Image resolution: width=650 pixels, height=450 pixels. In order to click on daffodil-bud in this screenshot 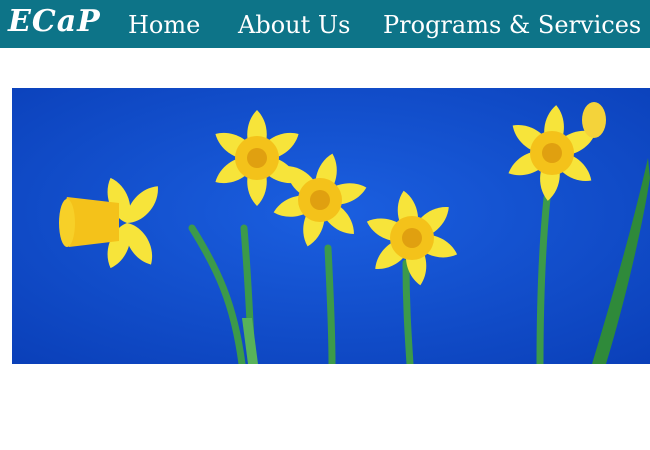, I will do `click(594, 120)`.